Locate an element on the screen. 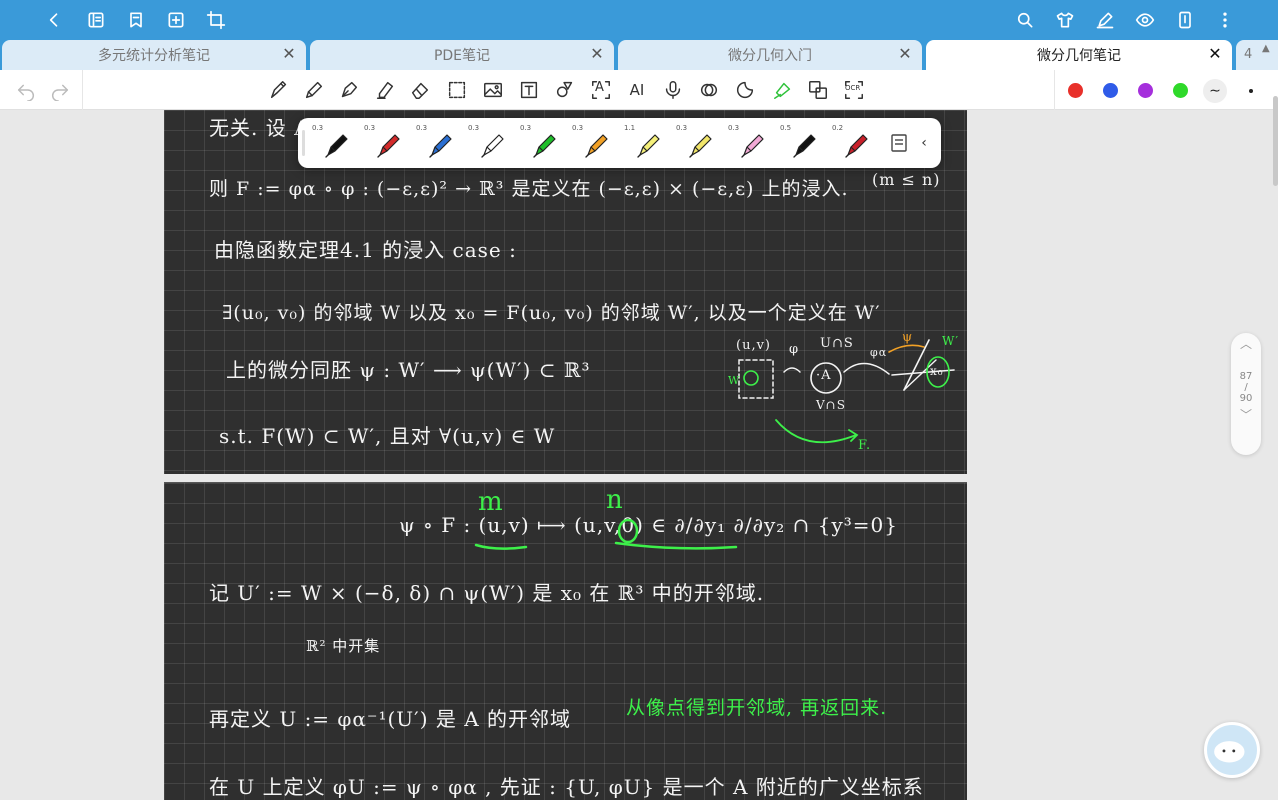  text-box-icon is located at coordinates (529, 90).